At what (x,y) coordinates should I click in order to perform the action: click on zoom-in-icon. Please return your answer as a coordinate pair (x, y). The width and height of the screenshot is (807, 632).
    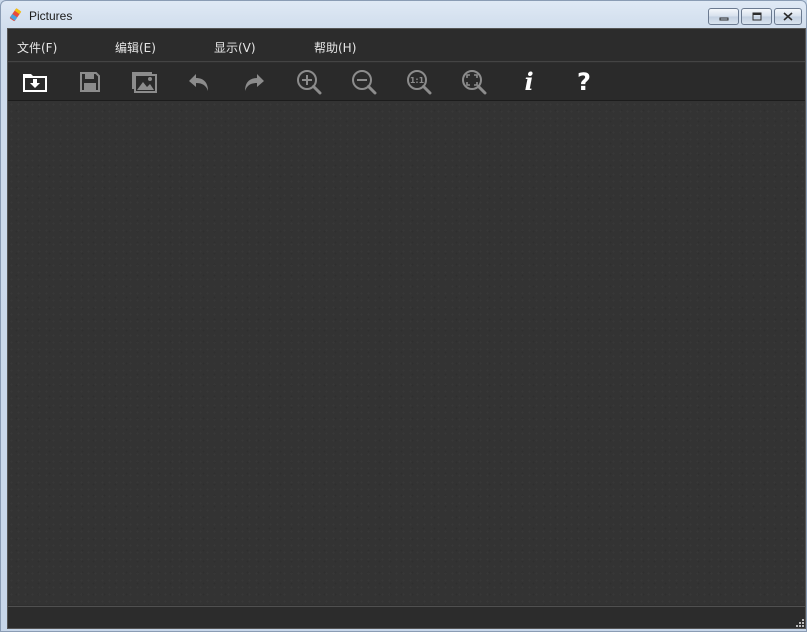
    Looking at the image, I should click on (309, 82).